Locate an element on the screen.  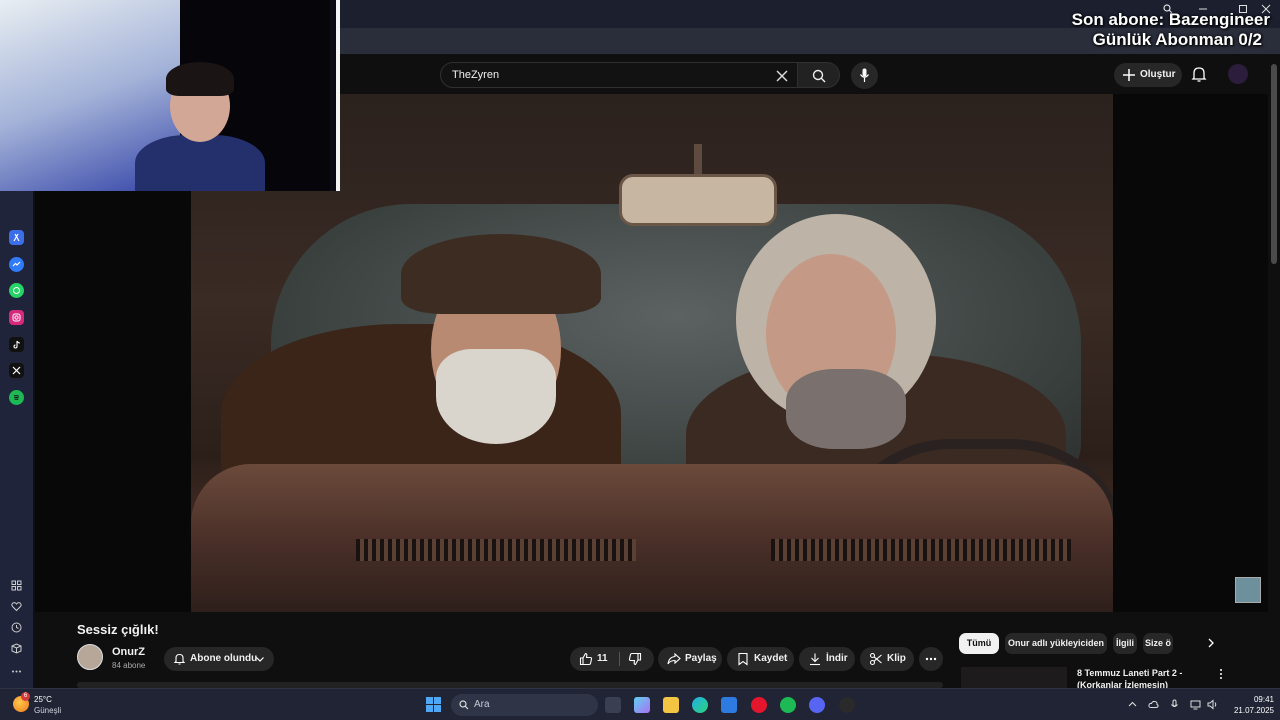
obs-icon is located at coordinates (847, 705).